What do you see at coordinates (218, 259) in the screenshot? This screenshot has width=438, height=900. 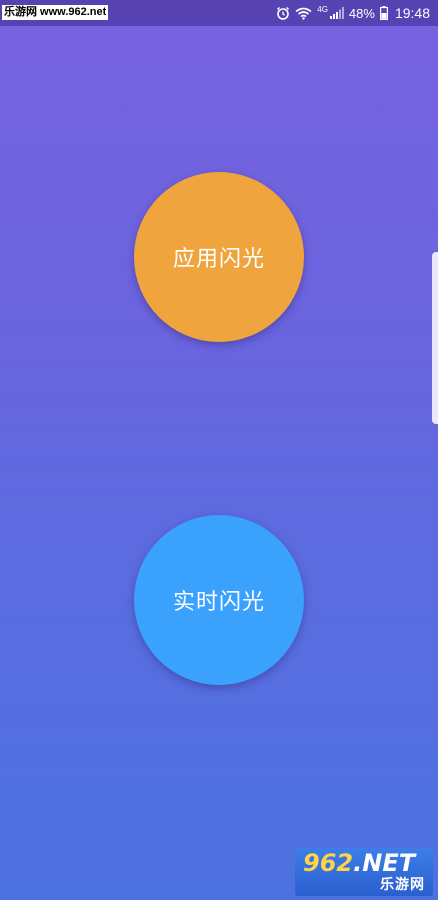 I see `apply-flash-label: 应用闪光` at bounding box center [218, 259].